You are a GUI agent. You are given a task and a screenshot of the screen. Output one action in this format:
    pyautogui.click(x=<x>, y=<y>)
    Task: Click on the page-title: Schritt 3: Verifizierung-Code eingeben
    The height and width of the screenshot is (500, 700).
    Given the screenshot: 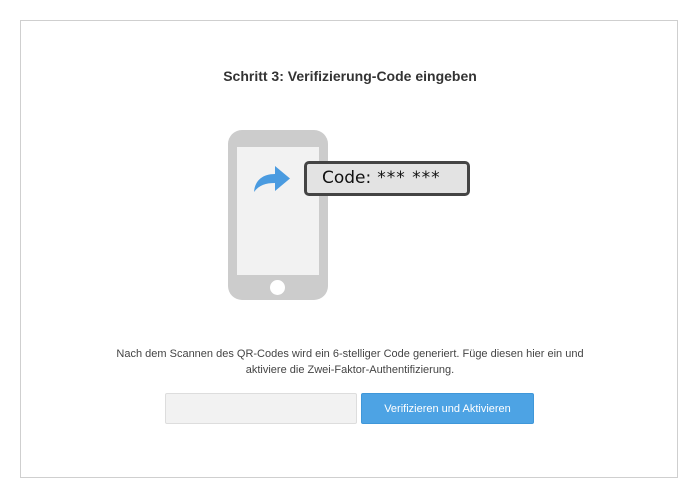 What is the action you would take?
    pyautogui.click(x=350, y=76)
    